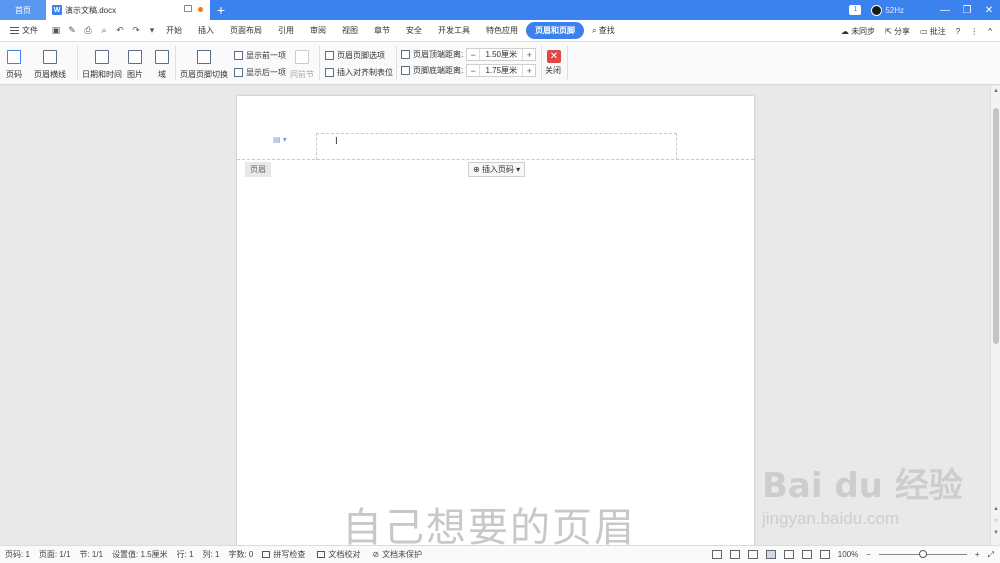 The width and height of the screenshot is (1000, 563). What do you see at coordinates (868, 554) in the screenshot?
I see `zoom-out-button: −` at bounding box center [868, 554].